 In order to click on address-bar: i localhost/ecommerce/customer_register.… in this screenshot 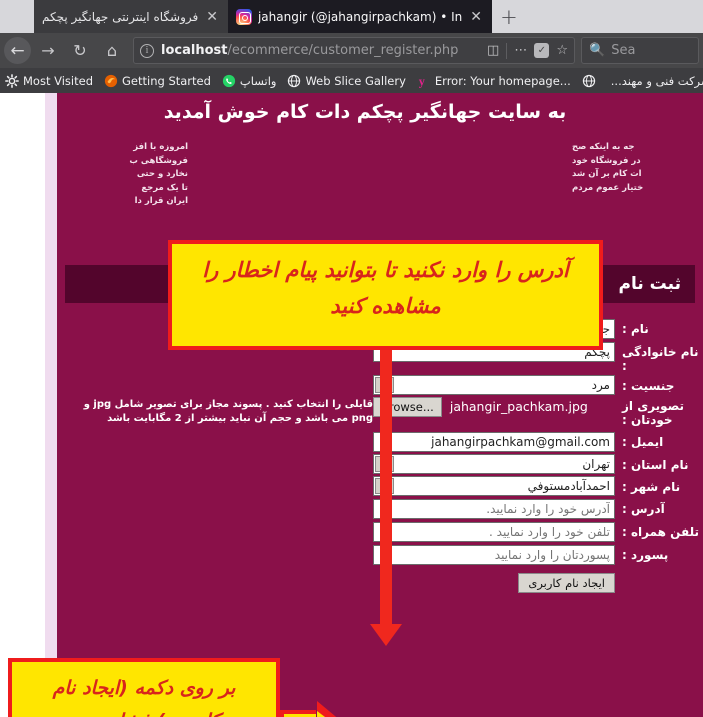, I will do `click(354, 50)`.